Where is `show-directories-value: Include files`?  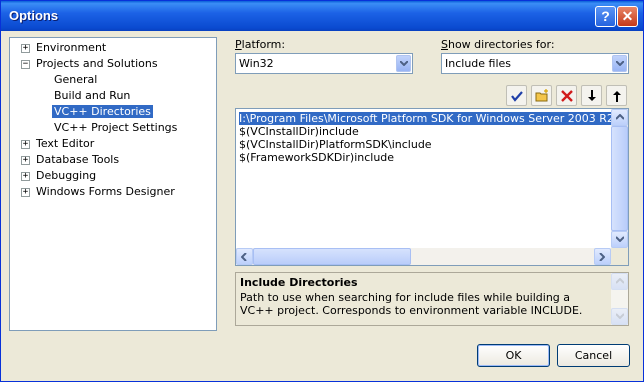 show-directories-value: Include files is located at coordinates (478, 63).